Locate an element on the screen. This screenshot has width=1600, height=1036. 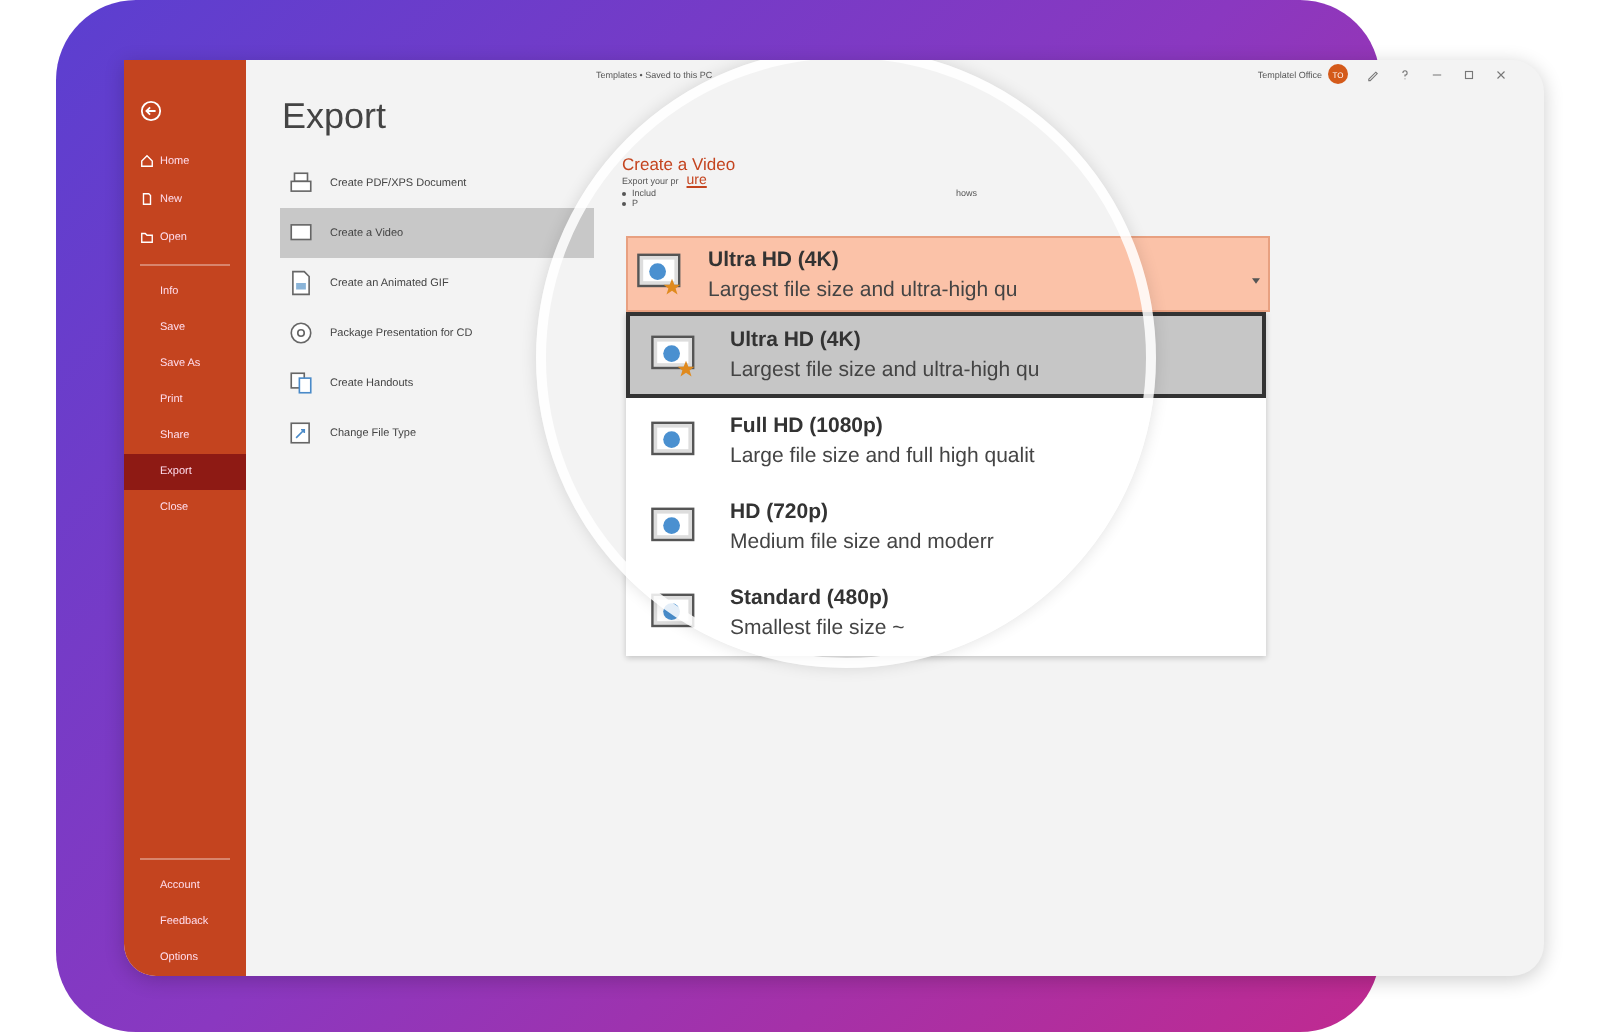
option-title: Full HD (1080p) is located at coordinates (807, 426).